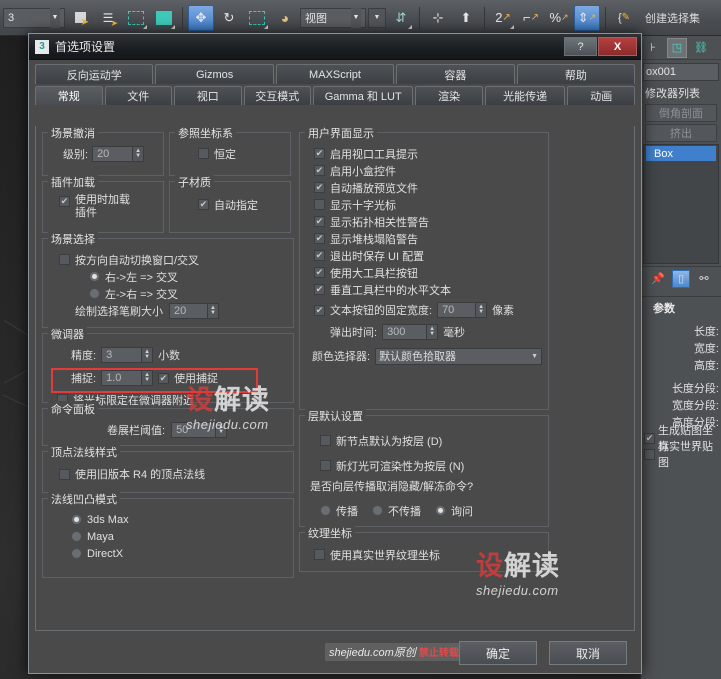 This screenshot has width=721, height=679. Describe the element at coordinates (84, 452) in the screenshot. I see `vertex-normal-style-title: 顶点法线样式` at that location.